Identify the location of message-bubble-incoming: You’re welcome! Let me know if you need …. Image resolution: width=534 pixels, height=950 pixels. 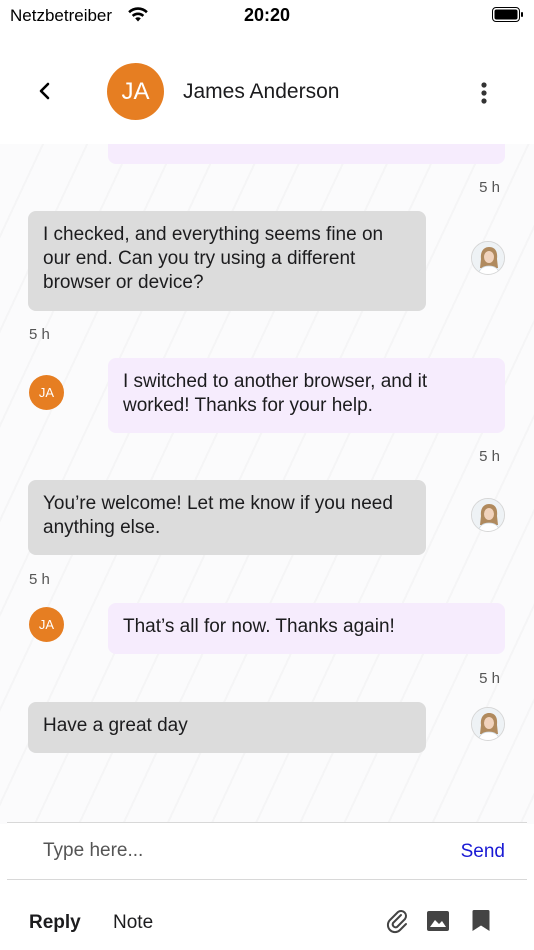
(227, 517).